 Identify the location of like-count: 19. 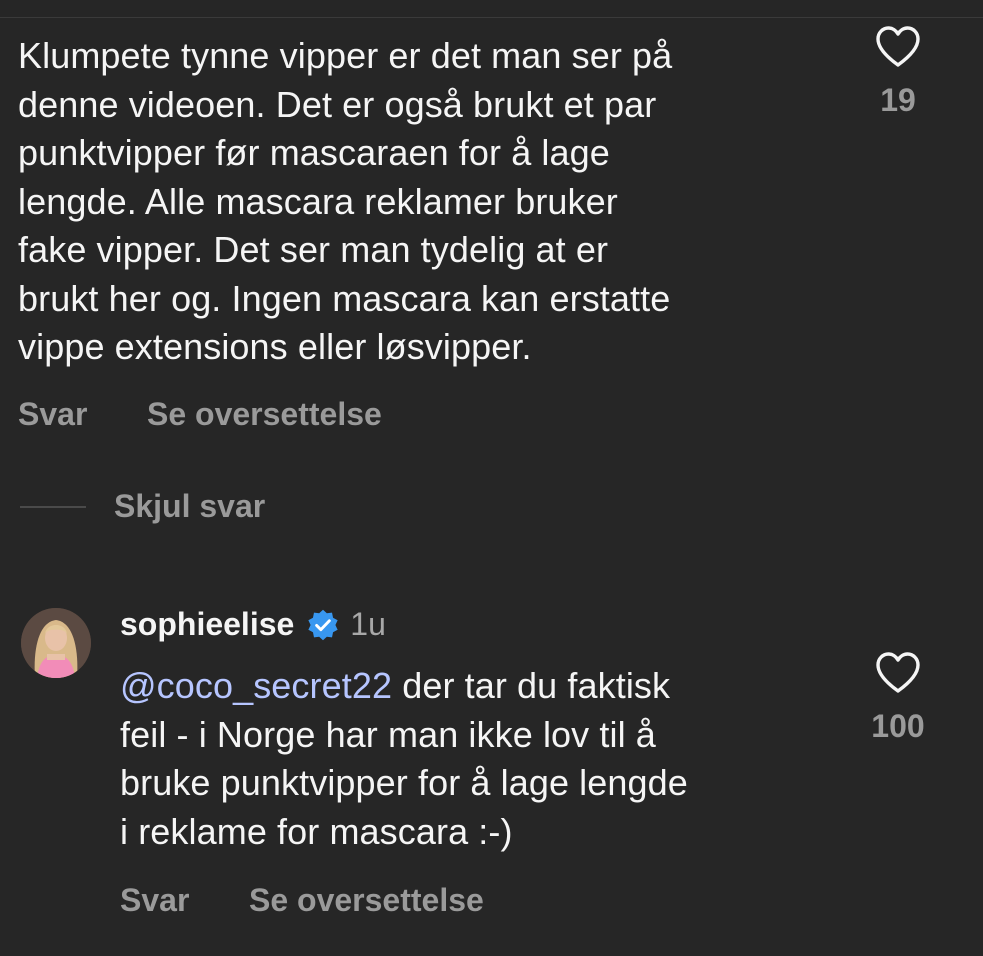
(898, 100).